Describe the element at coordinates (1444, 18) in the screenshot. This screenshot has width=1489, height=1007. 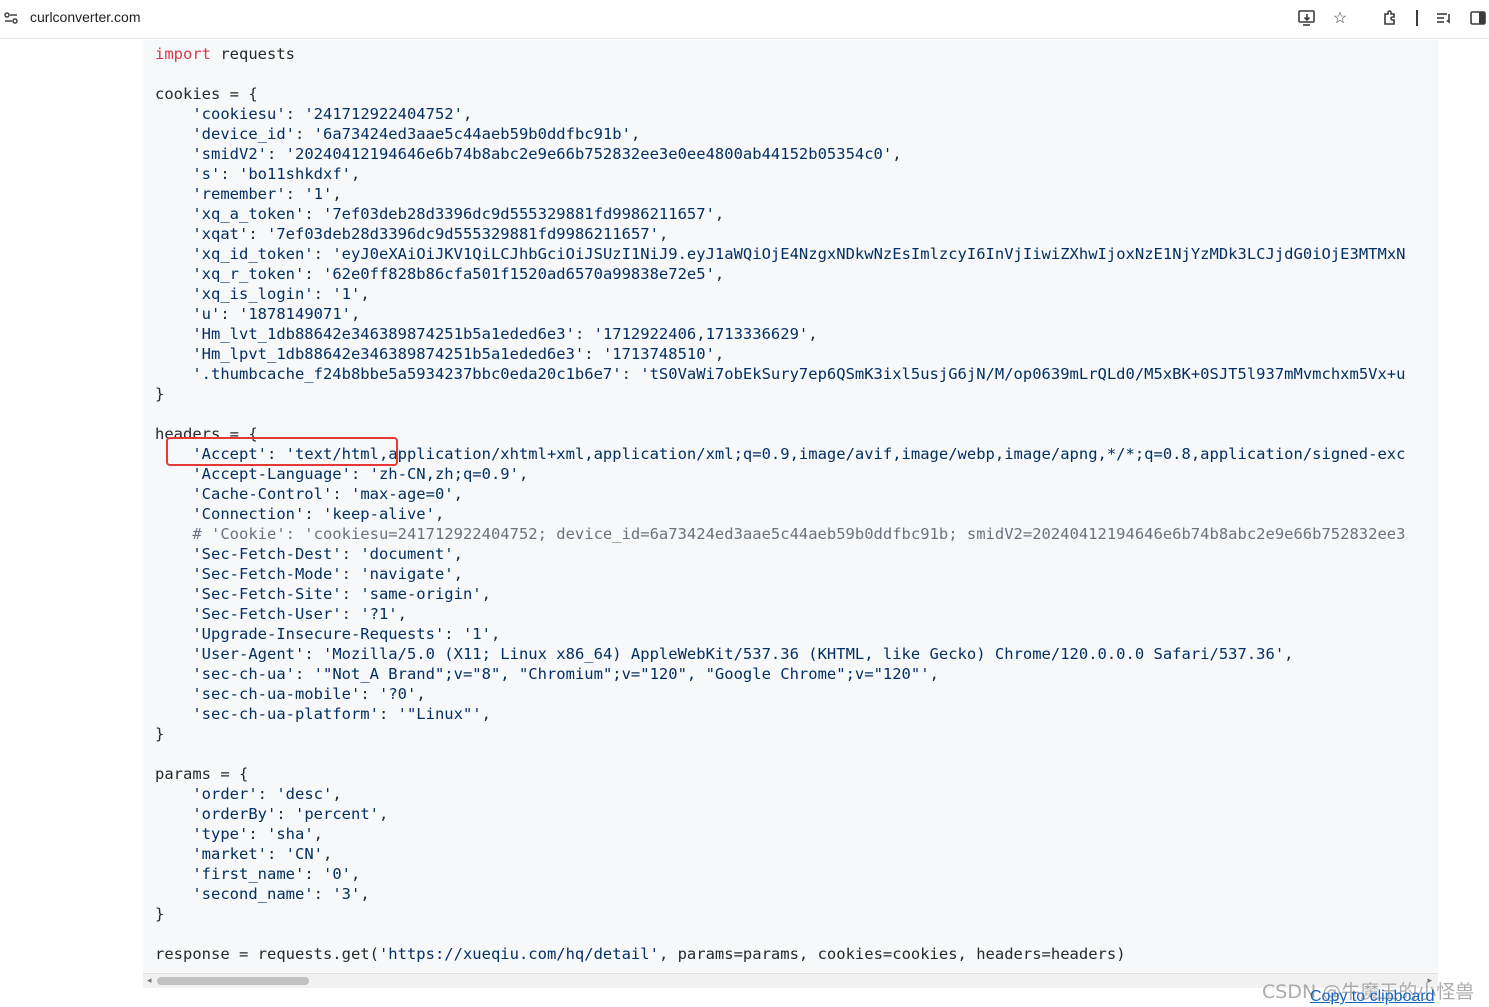
I see `reading-list-icon` at that location.